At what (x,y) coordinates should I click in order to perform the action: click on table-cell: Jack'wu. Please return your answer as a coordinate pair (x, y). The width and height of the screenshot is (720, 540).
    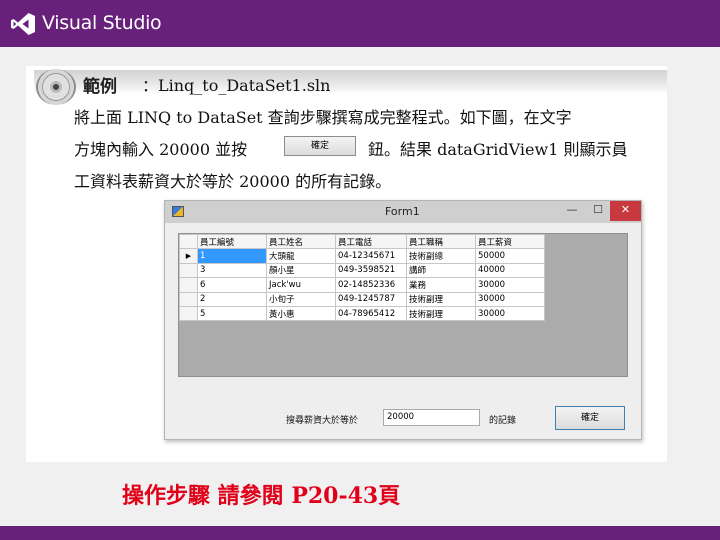
    Looking at the image, I should click on (301, 285).